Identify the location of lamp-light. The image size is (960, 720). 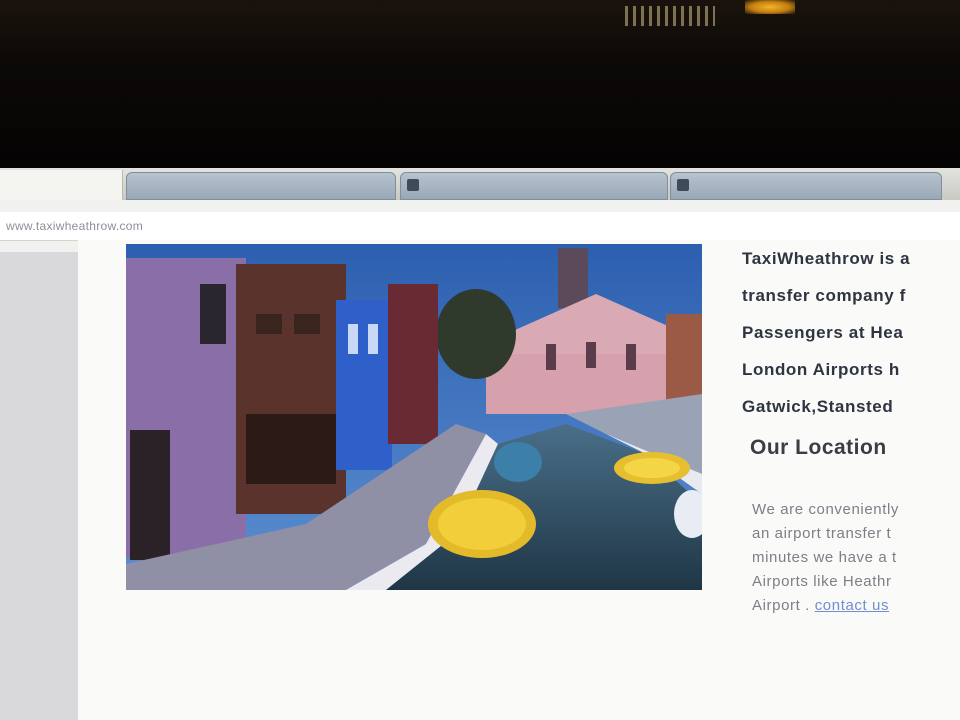
(770, 7).